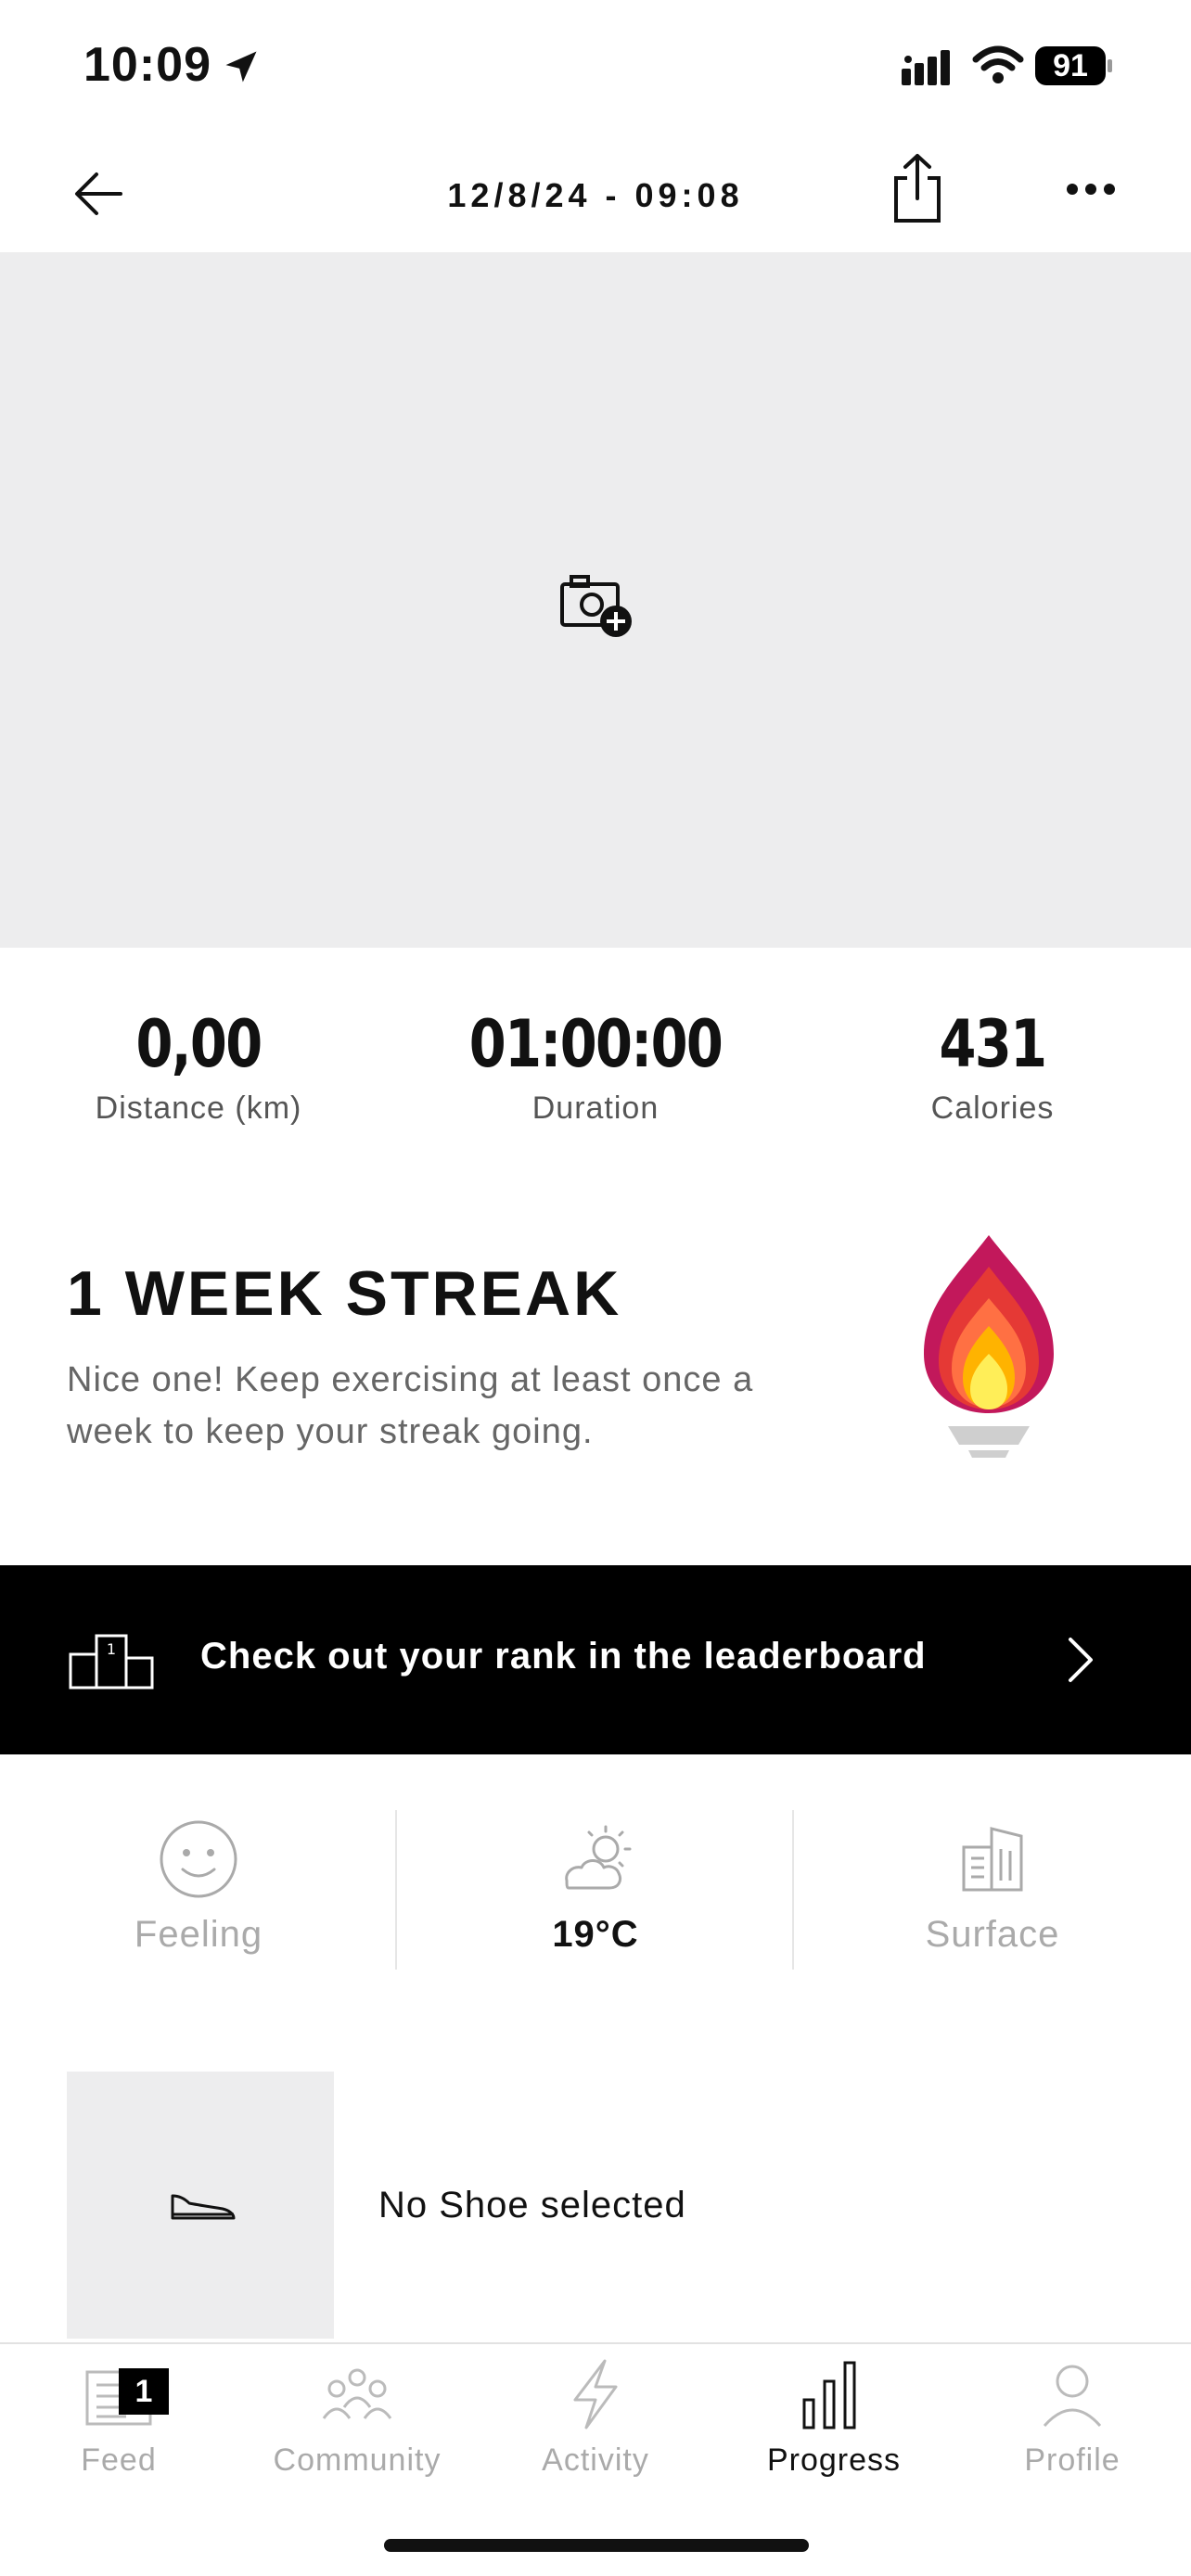 The width and height of the screenshot is (1191, 2576). Describe the element at coordinates (595, 1935) in the screenshot. I see `weather-label: 19°C` at that location.